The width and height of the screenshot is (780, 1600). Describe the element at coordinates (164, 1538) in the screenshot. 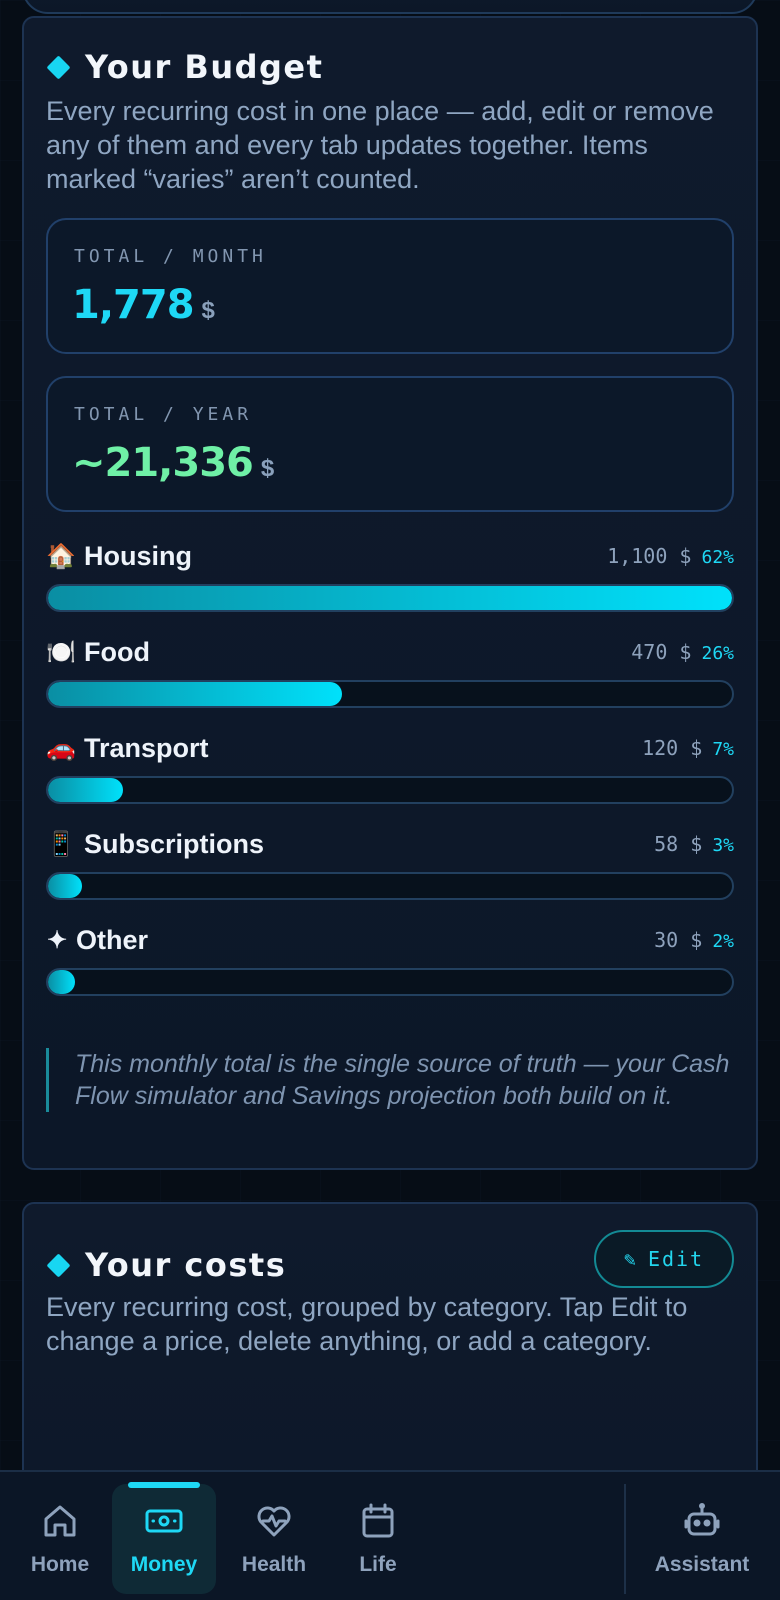

I see `nav-money: Money` at that location.